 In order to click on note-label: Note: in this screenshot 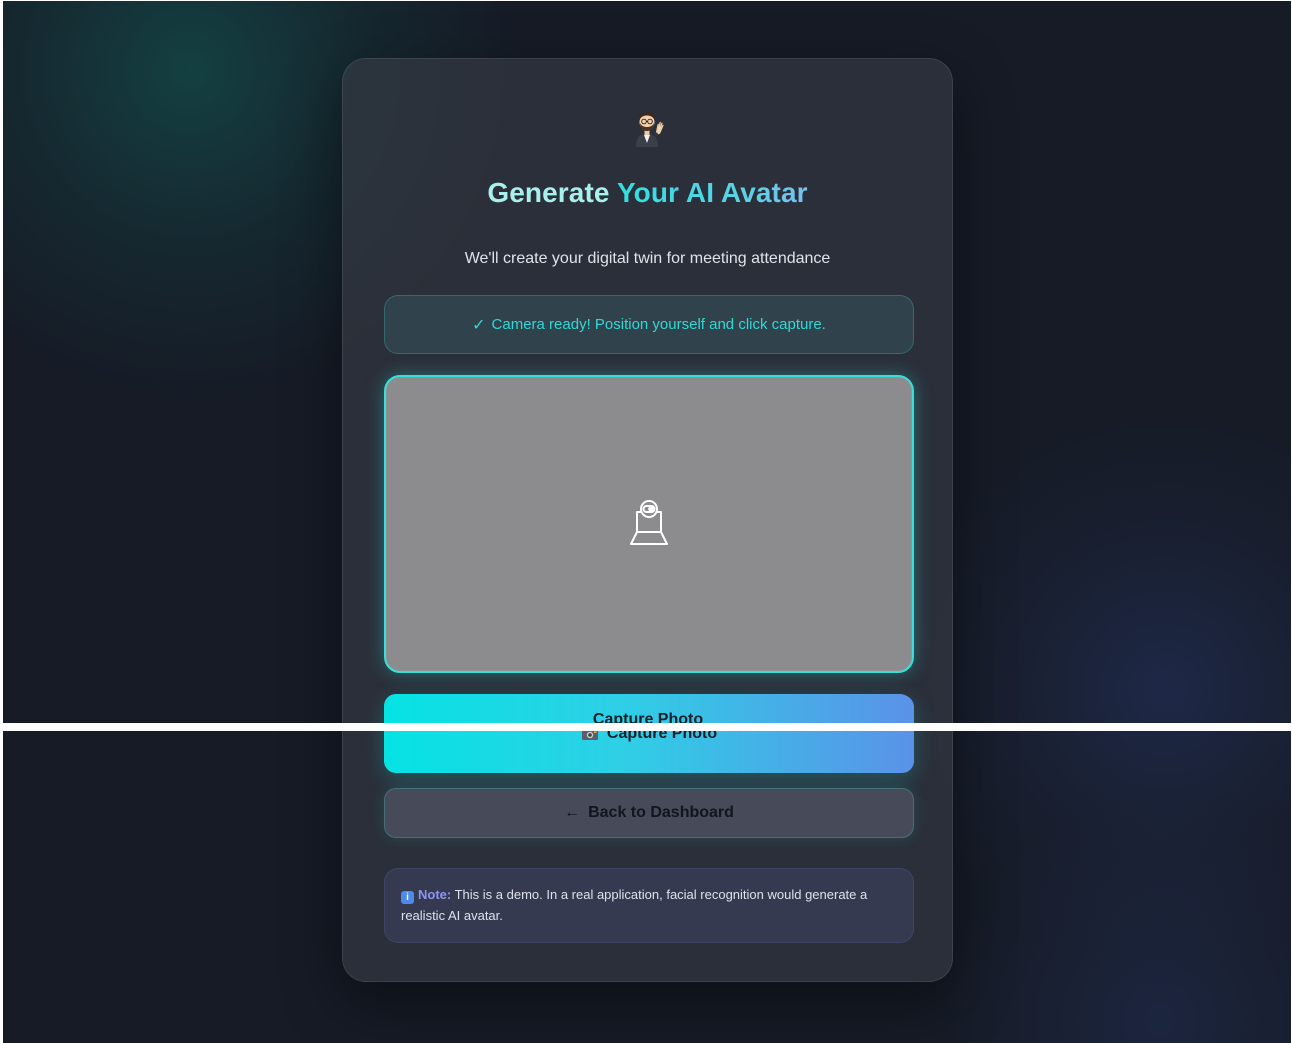, I will do `click(435, 894)`.